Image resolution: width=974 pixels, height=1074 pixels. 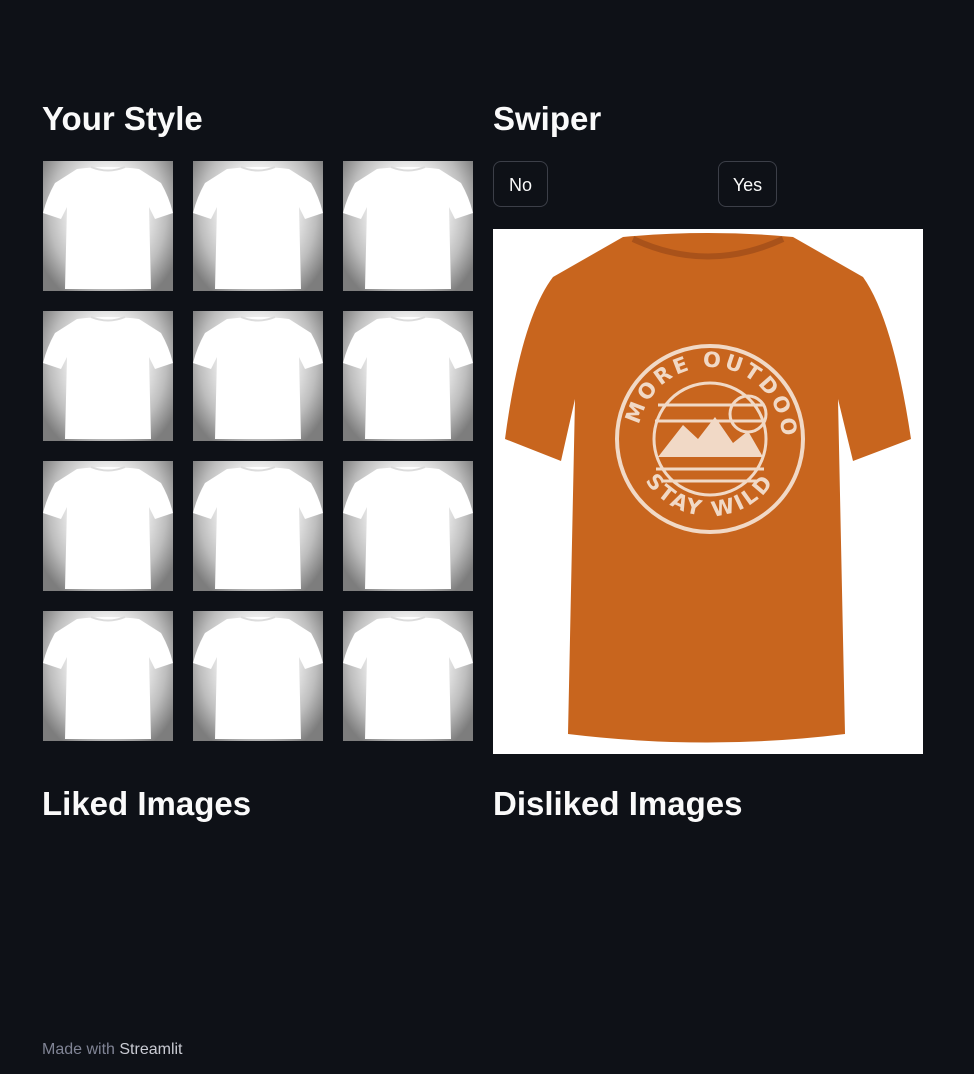 I want to click on footer: Made with Streamlit, so click(x=112, y=1050).